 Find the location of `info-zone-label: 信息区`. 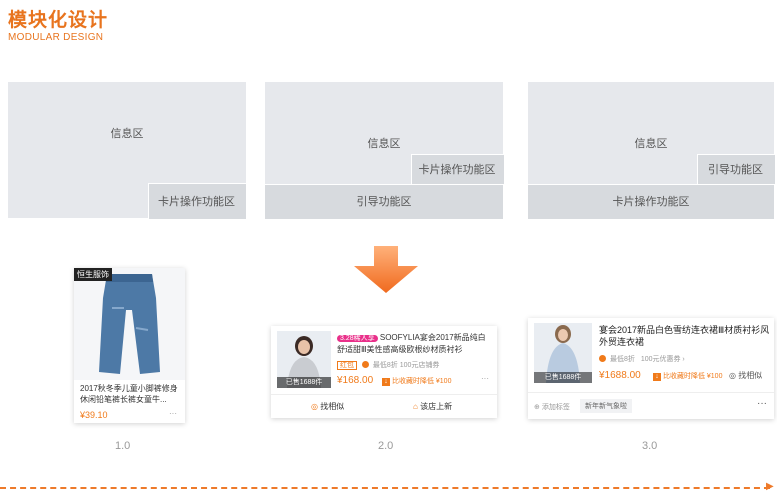

info-zone-label: 信息区 is located at coordinates (127, 134).